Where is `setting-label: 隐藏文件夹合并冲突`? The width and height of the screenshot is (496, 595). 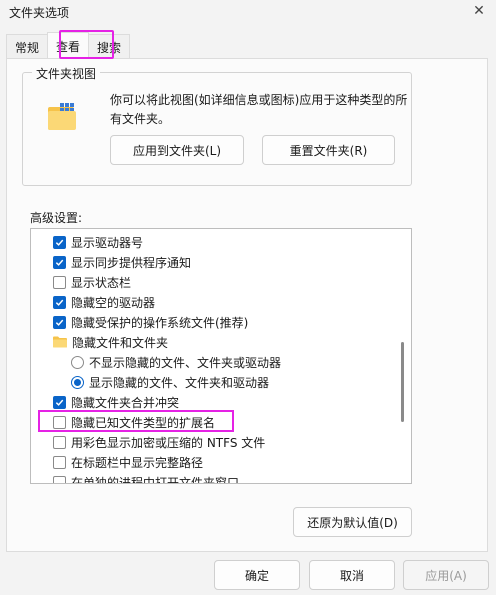 setting-label: 隐藏文件夹合并冲突 is located at coordinates (125, 402).